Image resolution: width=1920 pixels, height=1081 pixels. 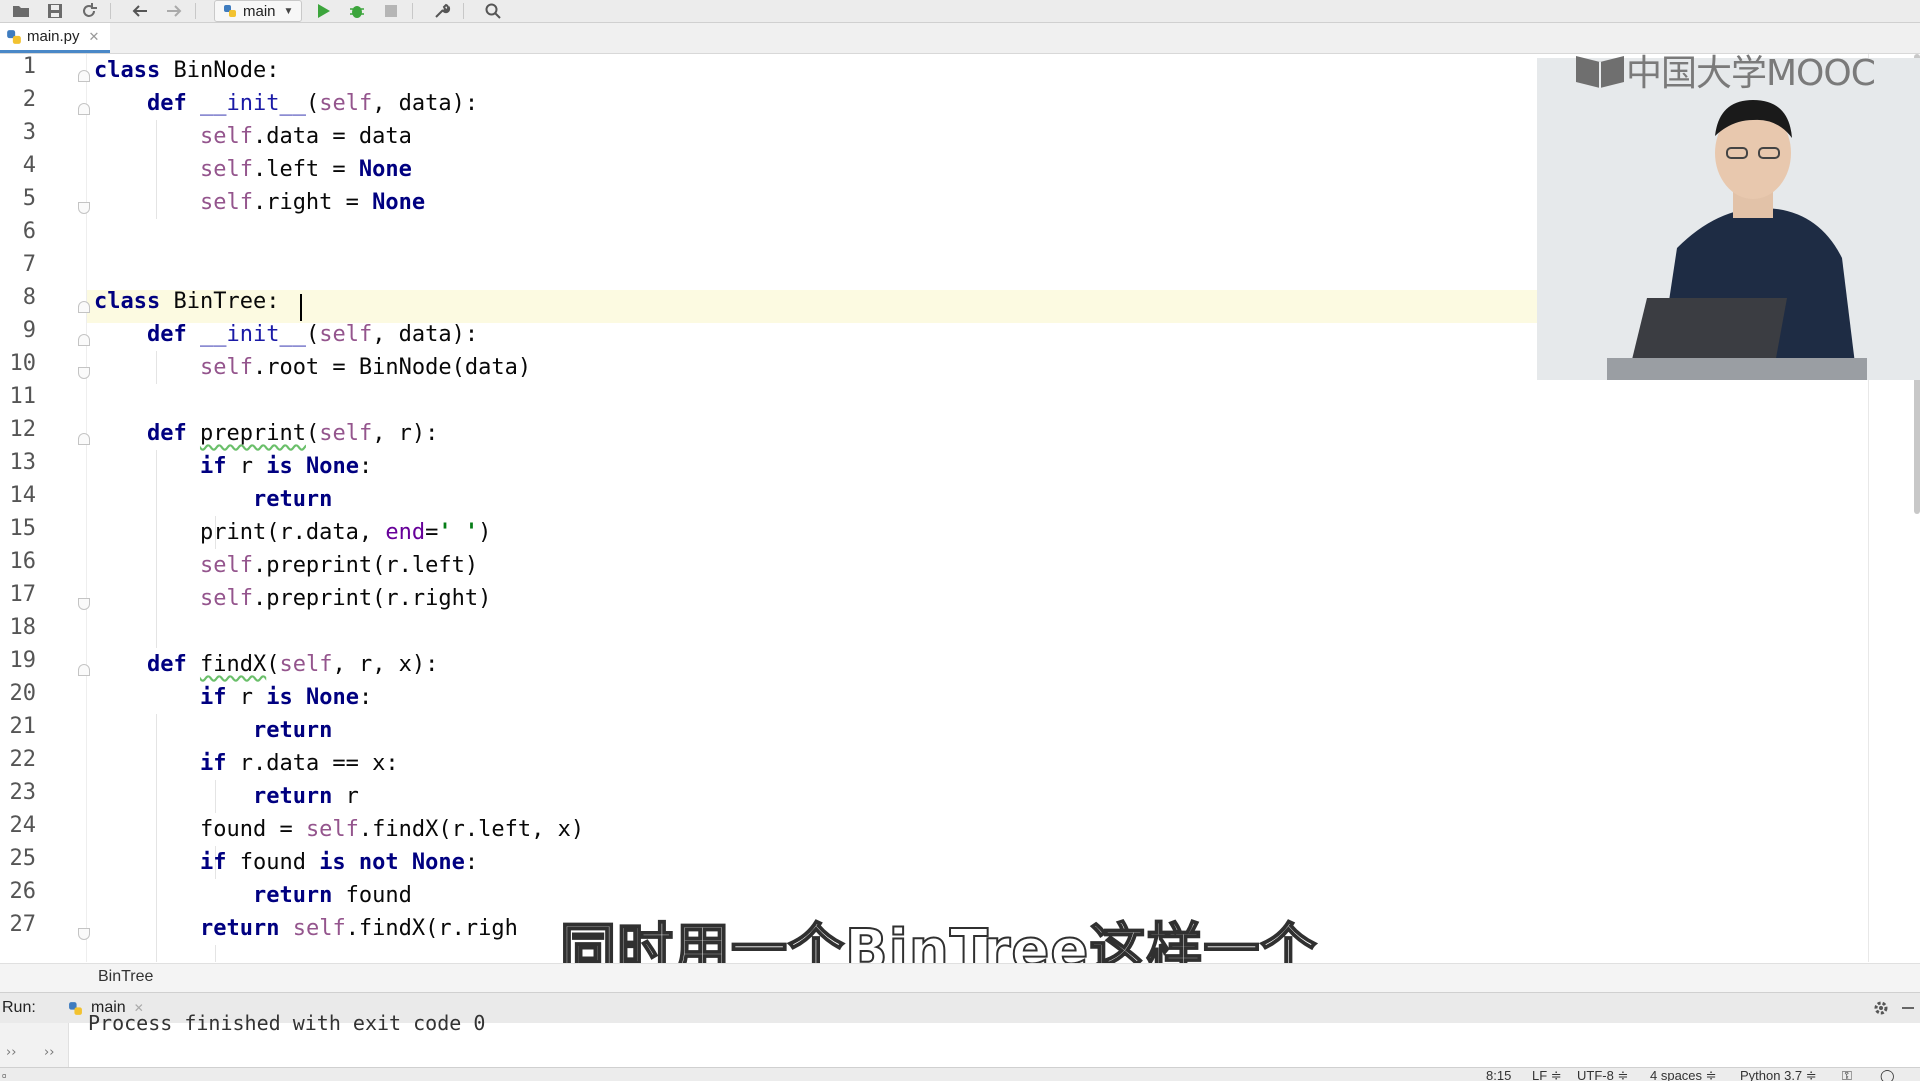 What do you see at coordinates (471, 862) in the screenshot?
I see `code-text: :` at bounding box center [471, 862].